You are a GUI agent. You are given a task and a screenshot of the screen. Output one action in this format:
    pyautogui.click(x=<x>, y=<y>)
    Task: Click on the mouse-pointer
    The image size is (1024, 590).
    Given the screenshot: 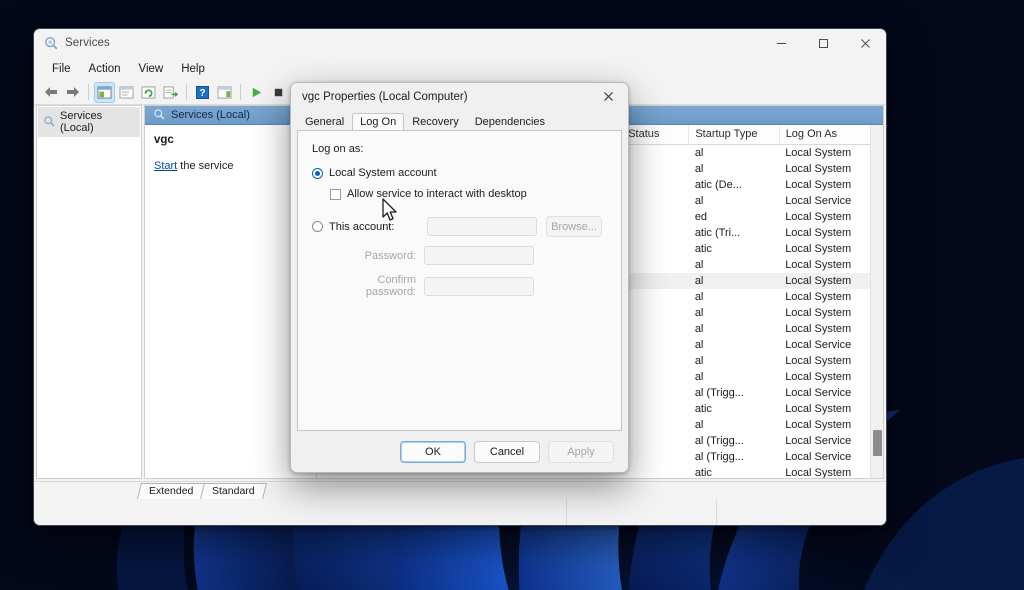 What is the action you would take?
    pyautogui.click(x=390, y=211)
    